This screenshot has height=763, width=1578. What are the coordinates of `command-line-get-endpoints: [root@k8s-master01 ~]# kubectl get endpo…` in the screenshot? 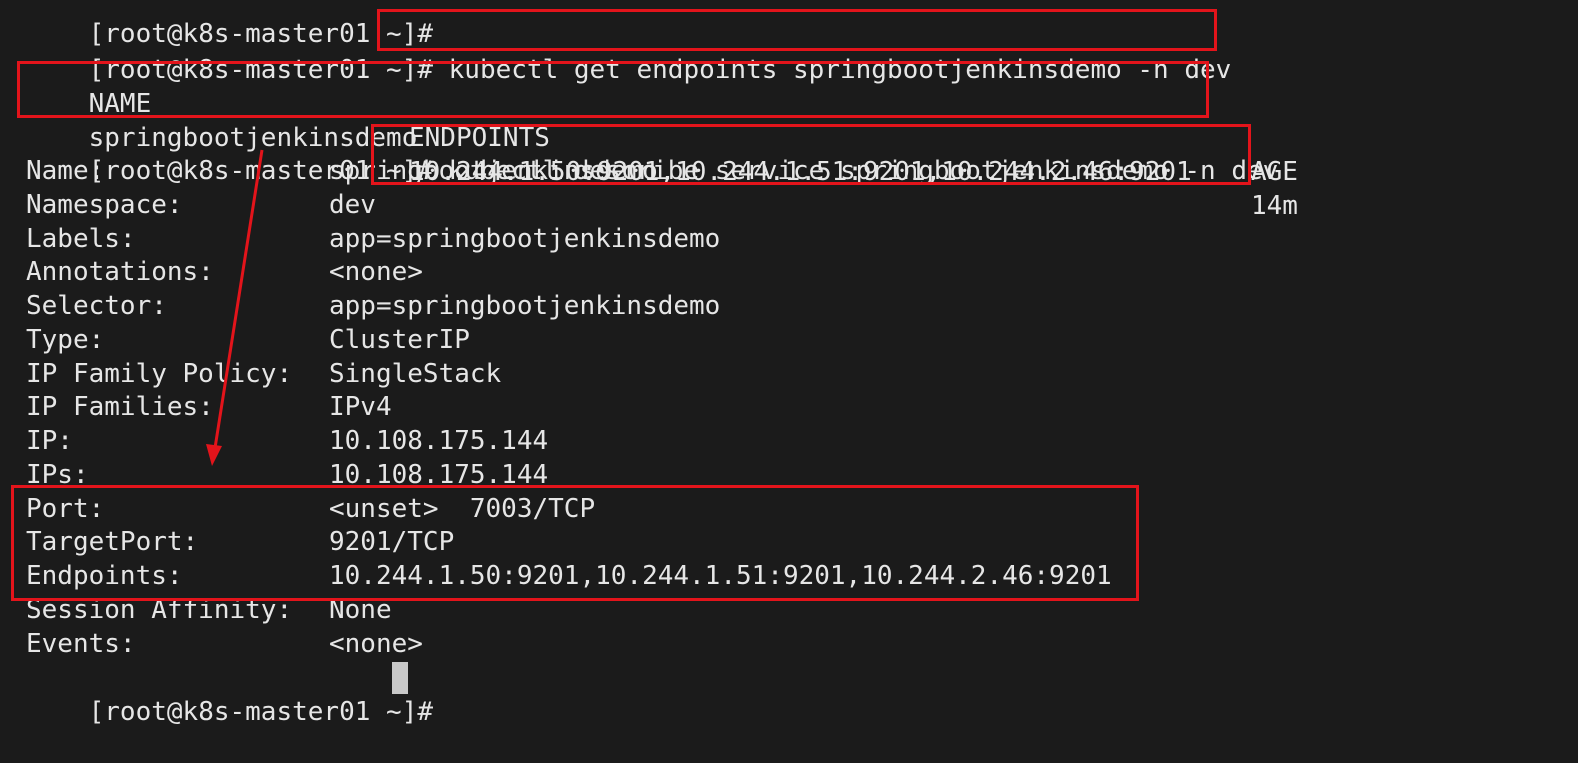 It's located at (629, 52).